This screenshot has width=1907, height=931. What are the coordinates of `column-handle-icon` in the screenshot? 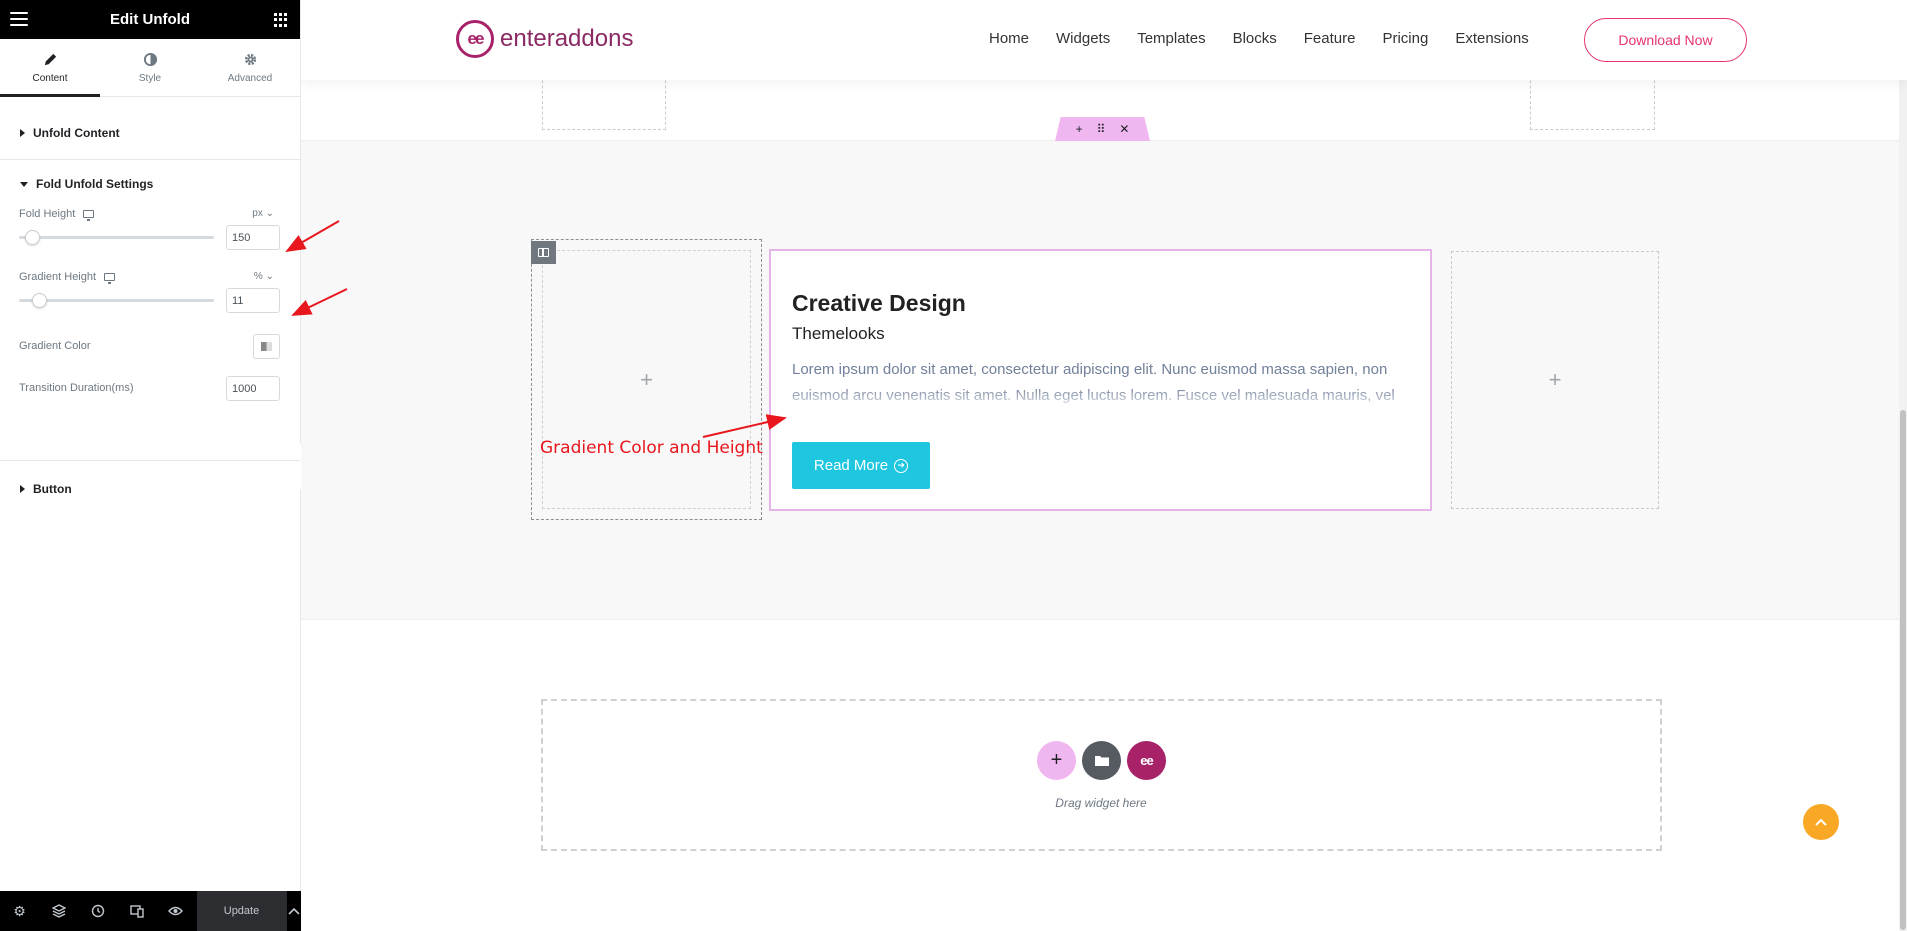 It's located at (543, 252).